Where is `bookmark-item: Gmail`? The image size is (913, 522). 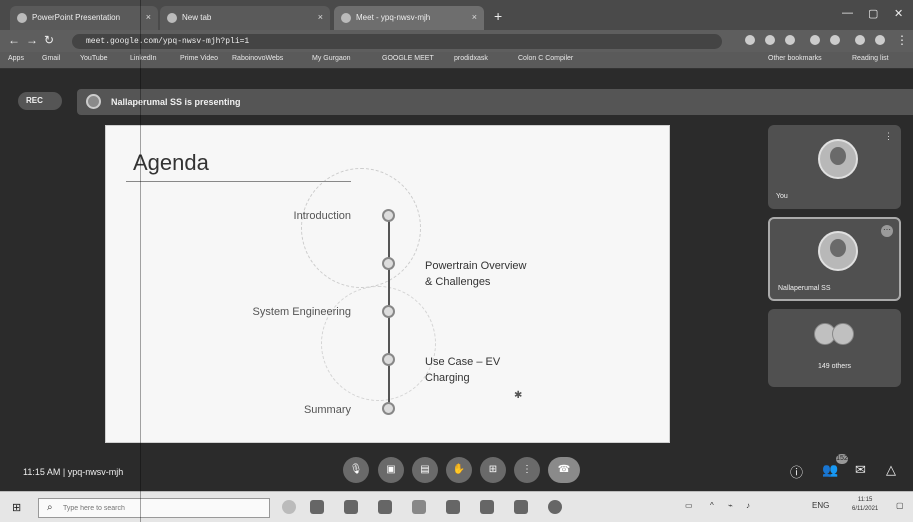 bookmark-item: Gmail is located at coordinates (51, 58).